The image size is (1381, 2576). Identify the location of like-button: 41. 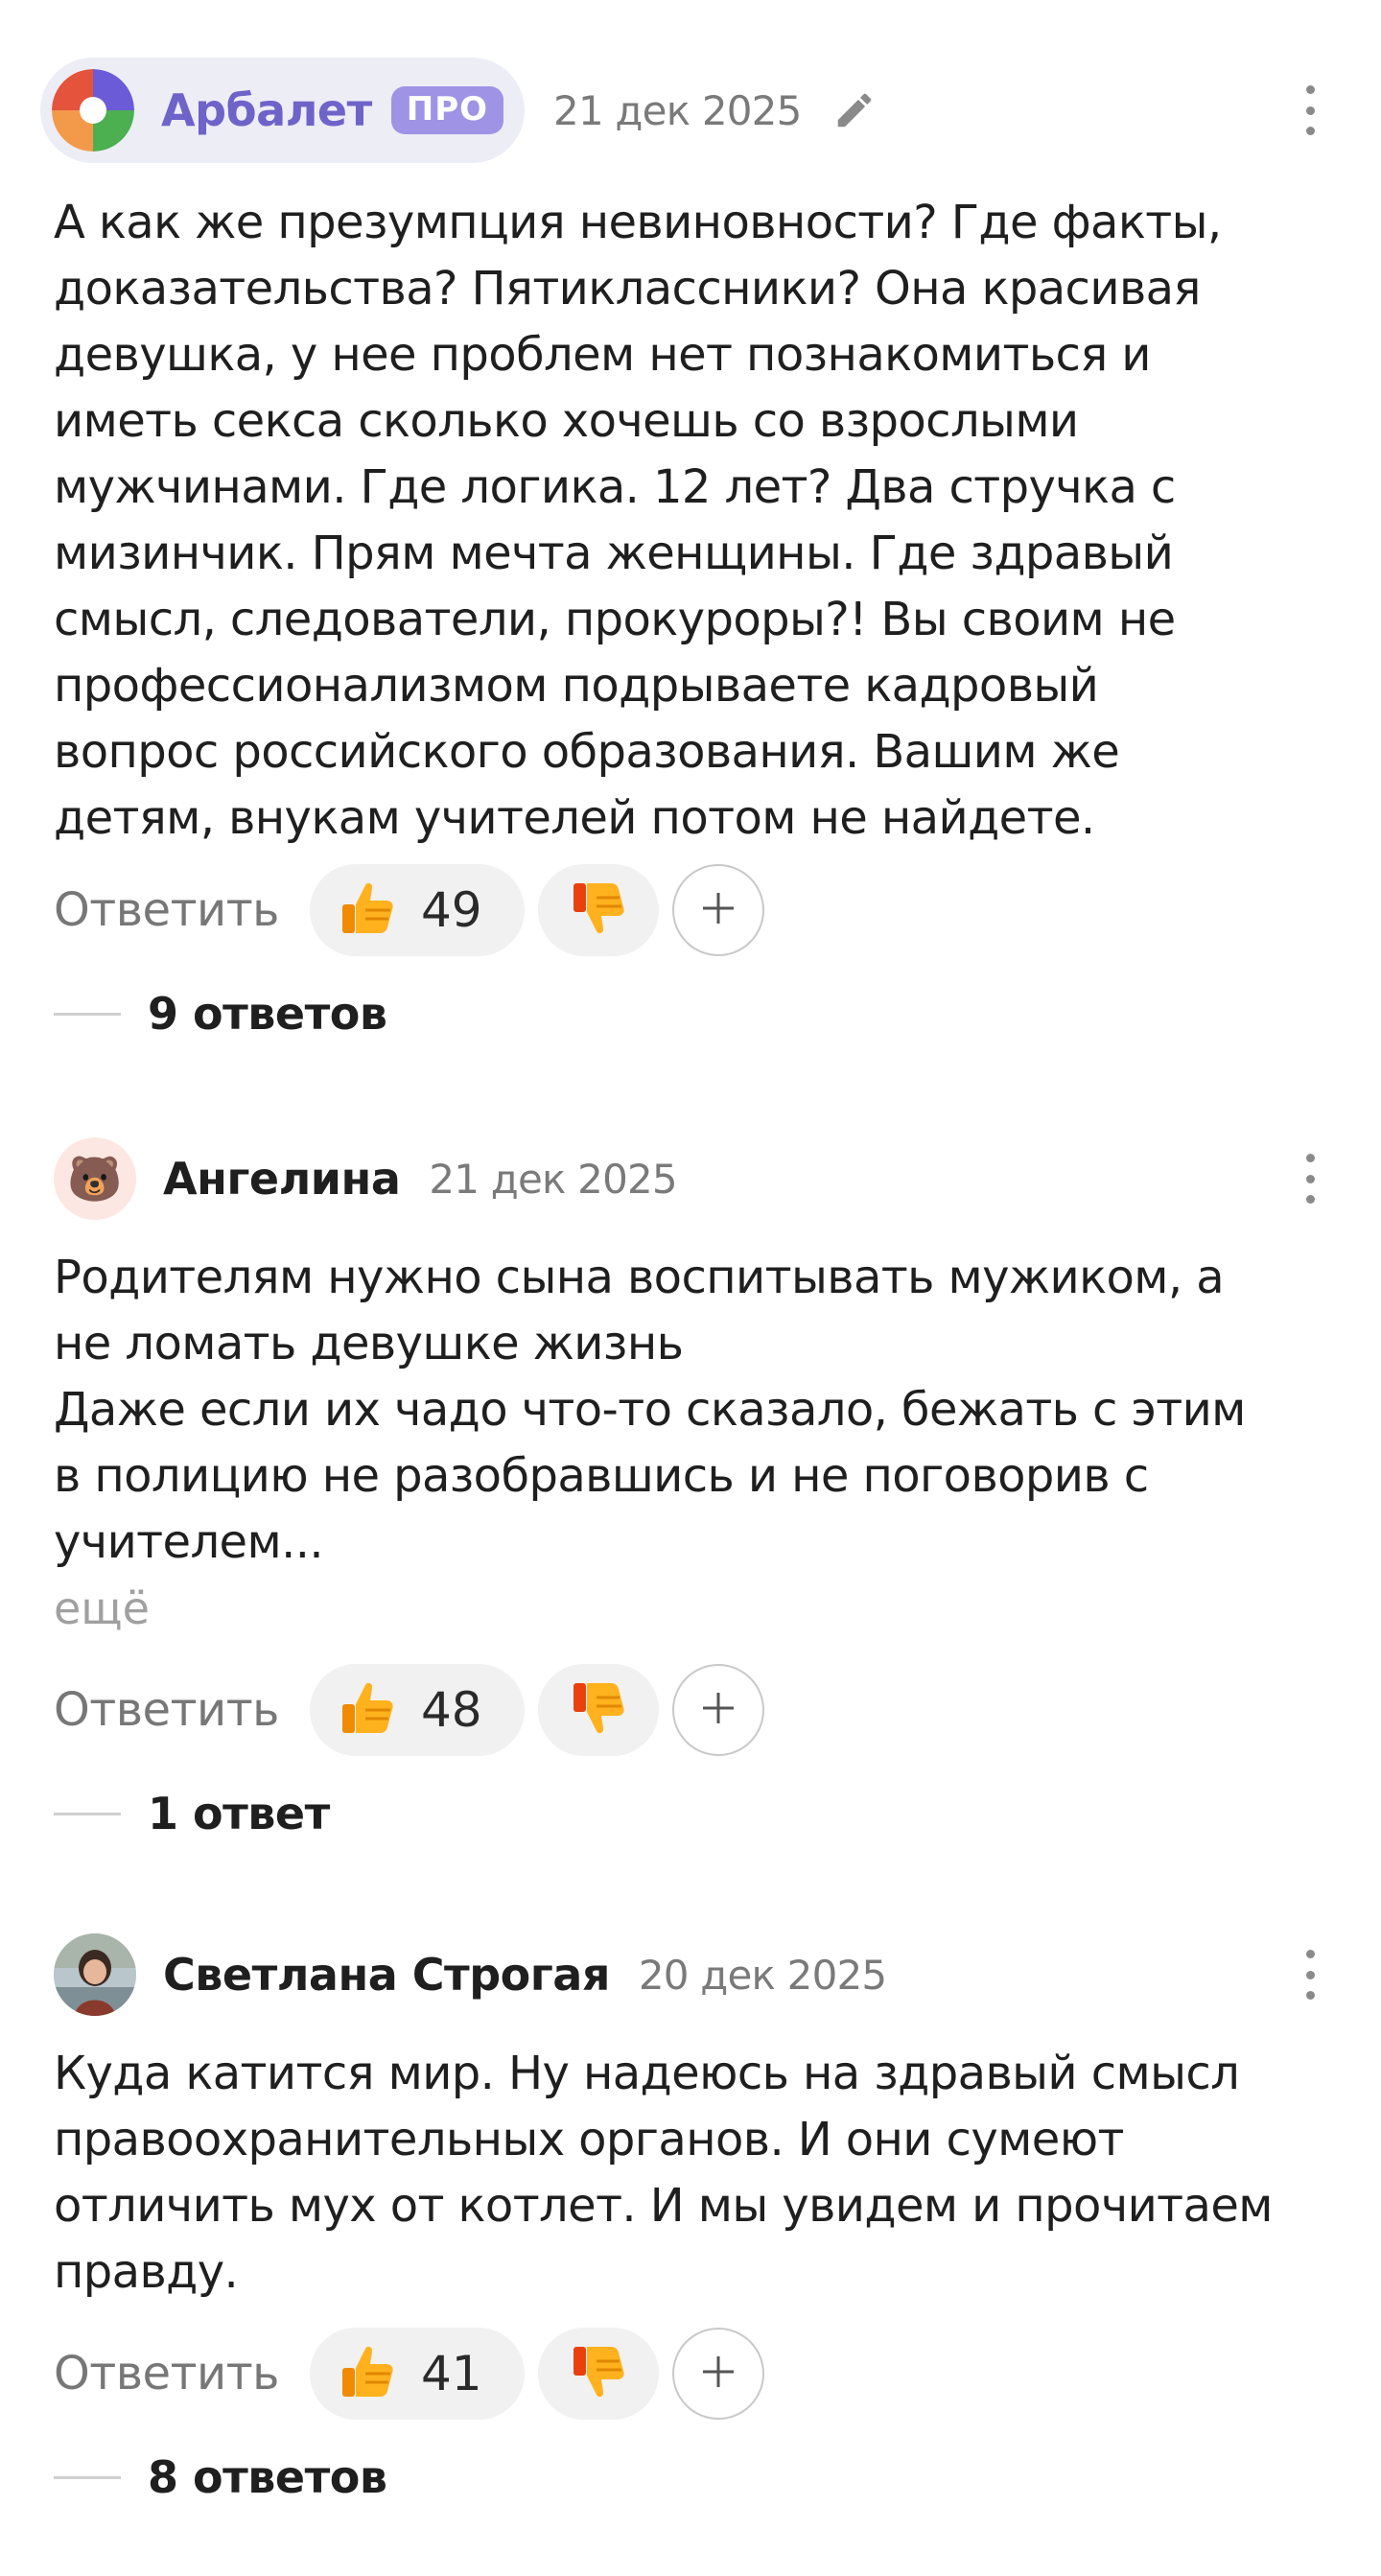
(417, 2374).